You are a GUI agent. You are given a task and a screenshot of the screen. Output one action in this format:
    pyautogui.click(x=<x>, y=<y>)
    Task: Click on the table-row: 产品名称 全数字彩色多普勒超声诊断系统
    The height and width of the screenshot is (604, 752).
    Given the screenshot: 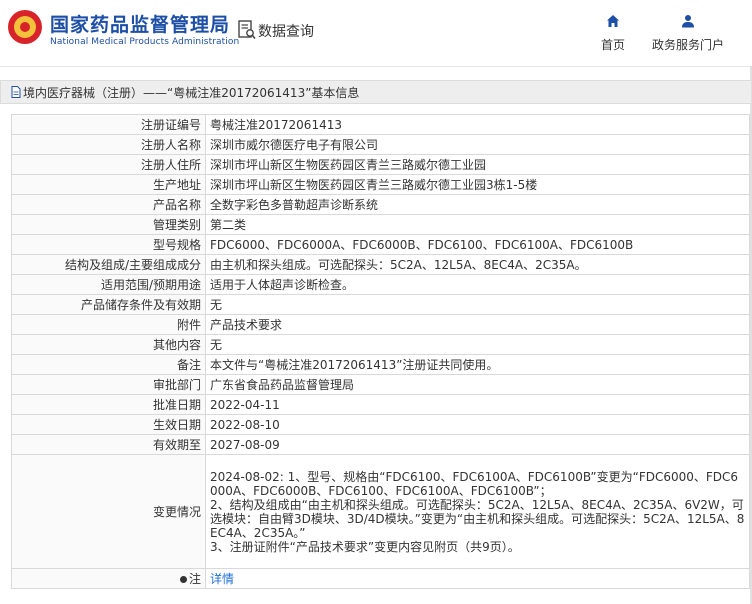 What is the action you would take?
    pyautogui.click(x=380, y=204)
    